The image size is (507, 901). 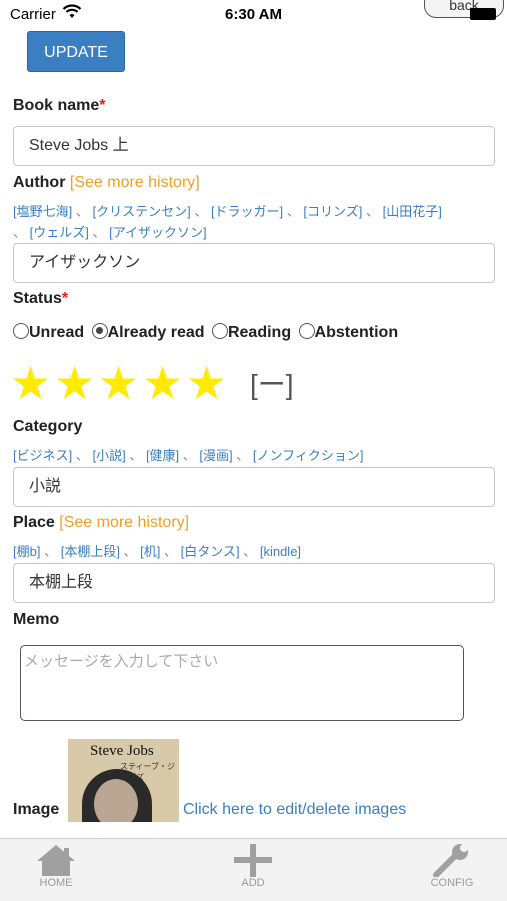 I want to click on category-suggestion: [小説], so click(x=108, y=455).